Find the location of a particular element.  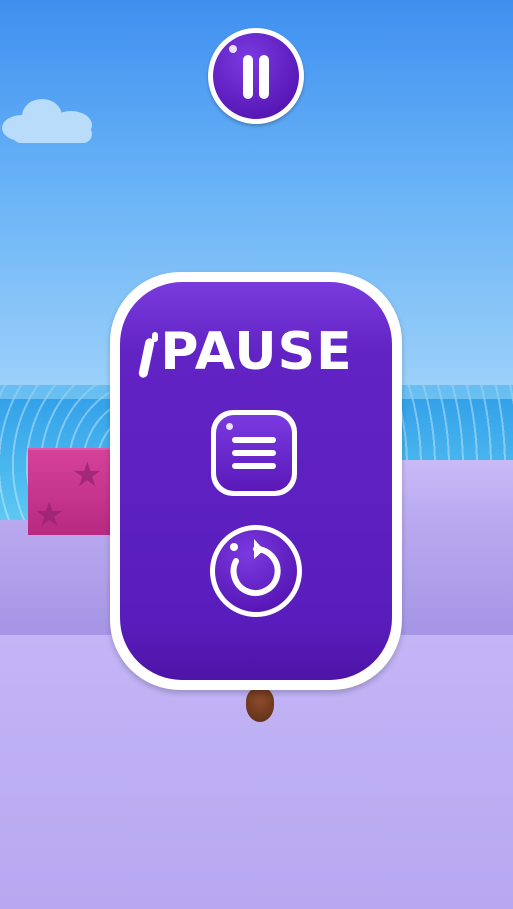

menu-button-face is located at coordinates (254, 453).